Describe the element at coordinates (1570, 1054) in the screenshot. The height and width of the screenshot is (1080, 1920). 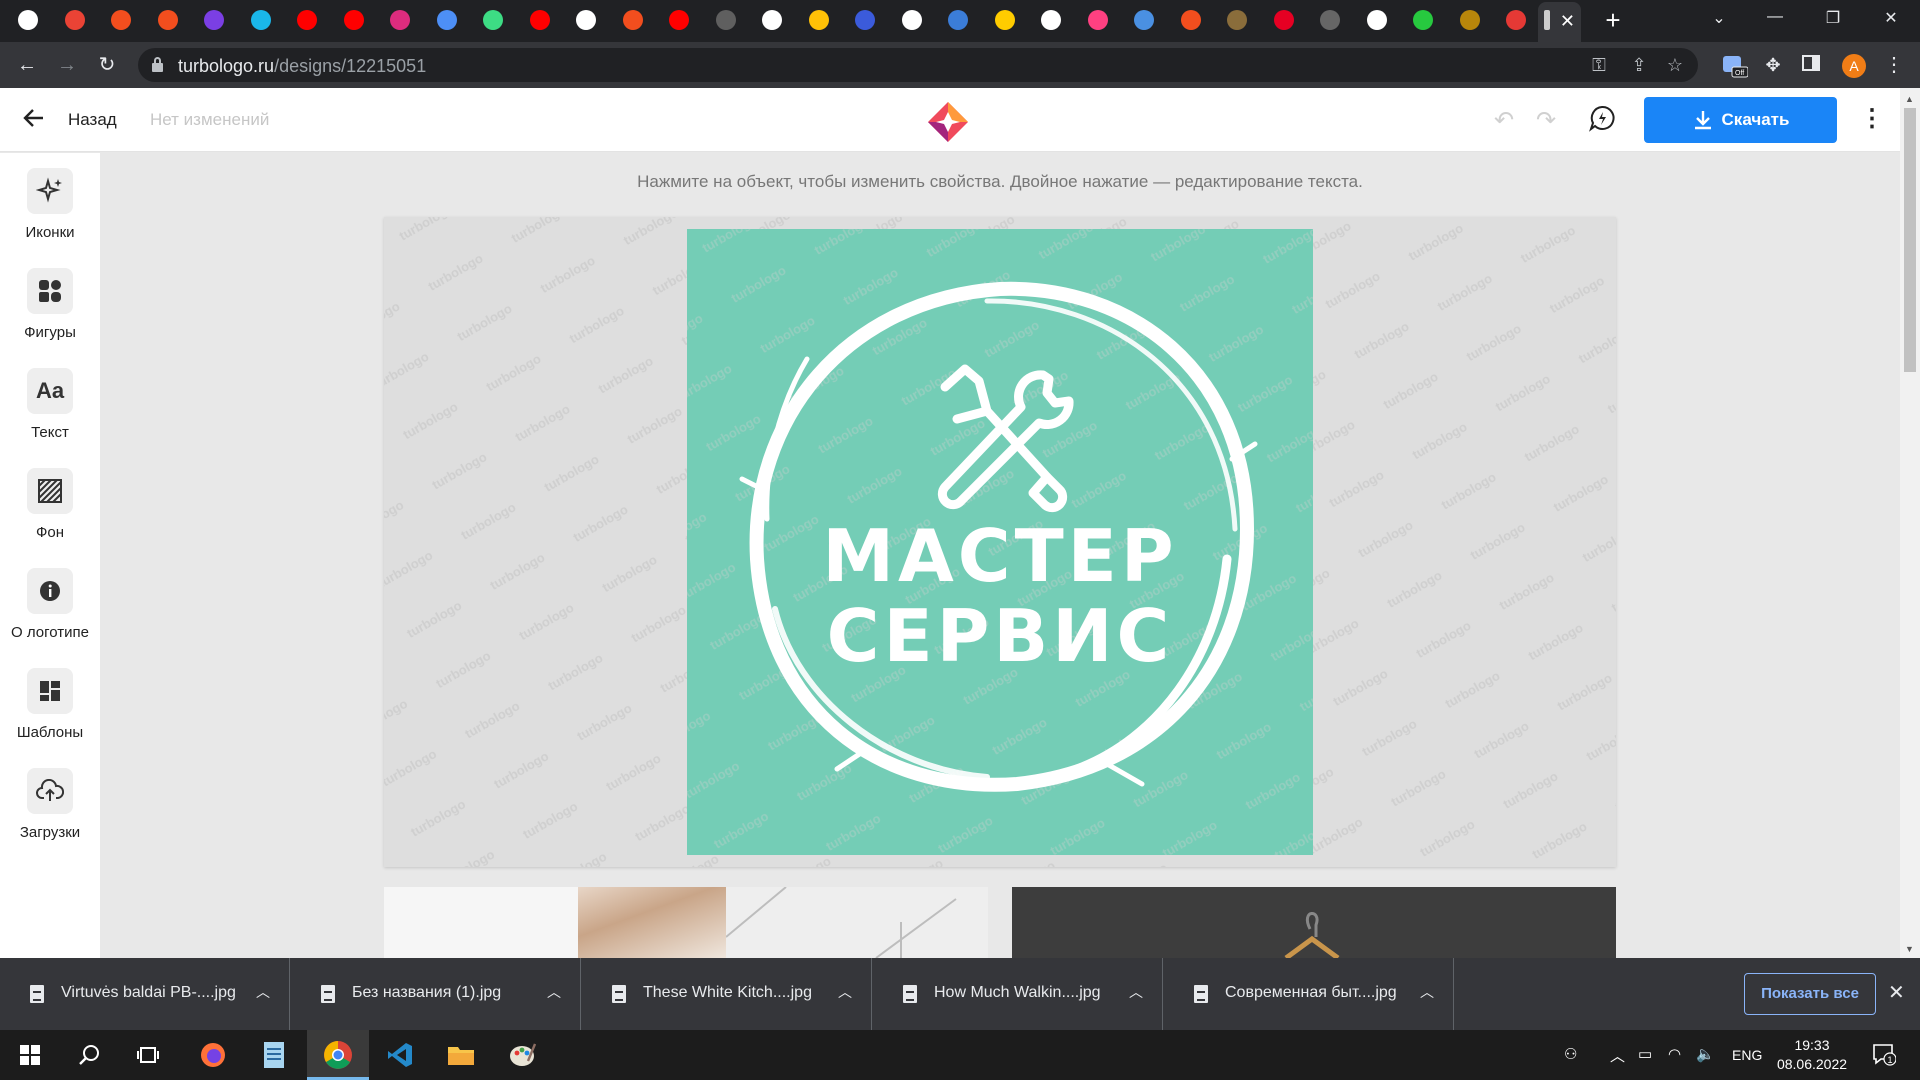
I see `people-icon: ⚇` at that location.